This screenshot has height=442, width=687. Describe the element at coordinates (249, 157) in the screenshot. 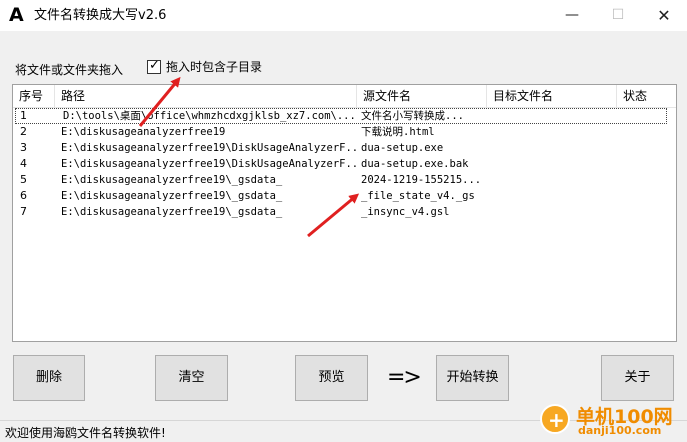

I see `annotation-arrows` at that location.